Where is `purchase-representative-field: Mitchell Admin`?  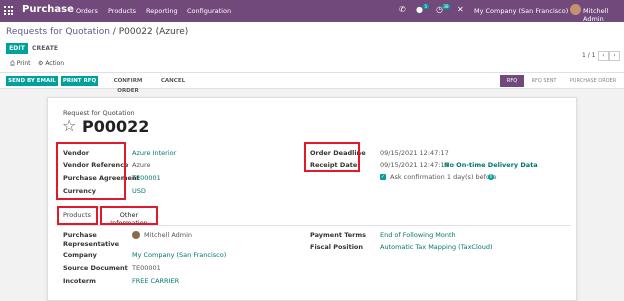
purchase-representative-field: Mitchell Admin is located at coordinates (168, 235).